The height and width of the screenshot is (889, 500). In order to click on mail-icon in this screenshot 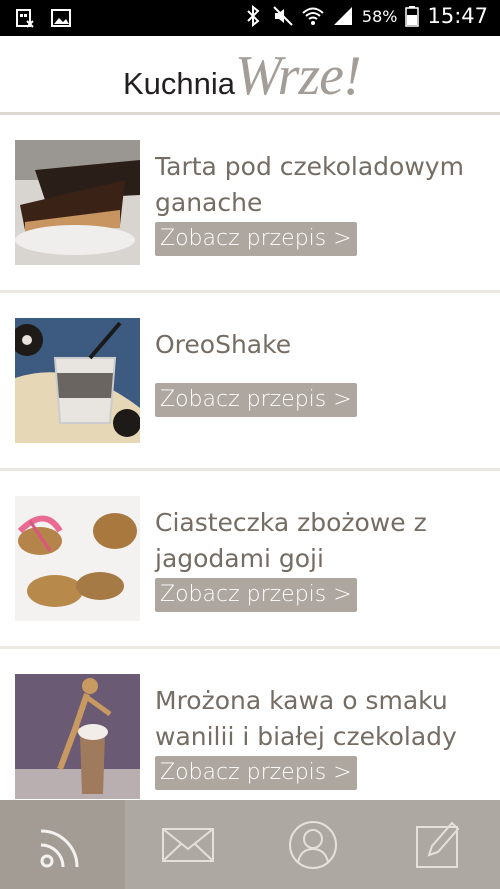, I will do `click(188, 845)`.